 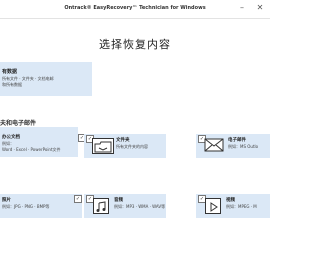 I want to click on photo-checkbox: ✓, so click(x=78, y=199).